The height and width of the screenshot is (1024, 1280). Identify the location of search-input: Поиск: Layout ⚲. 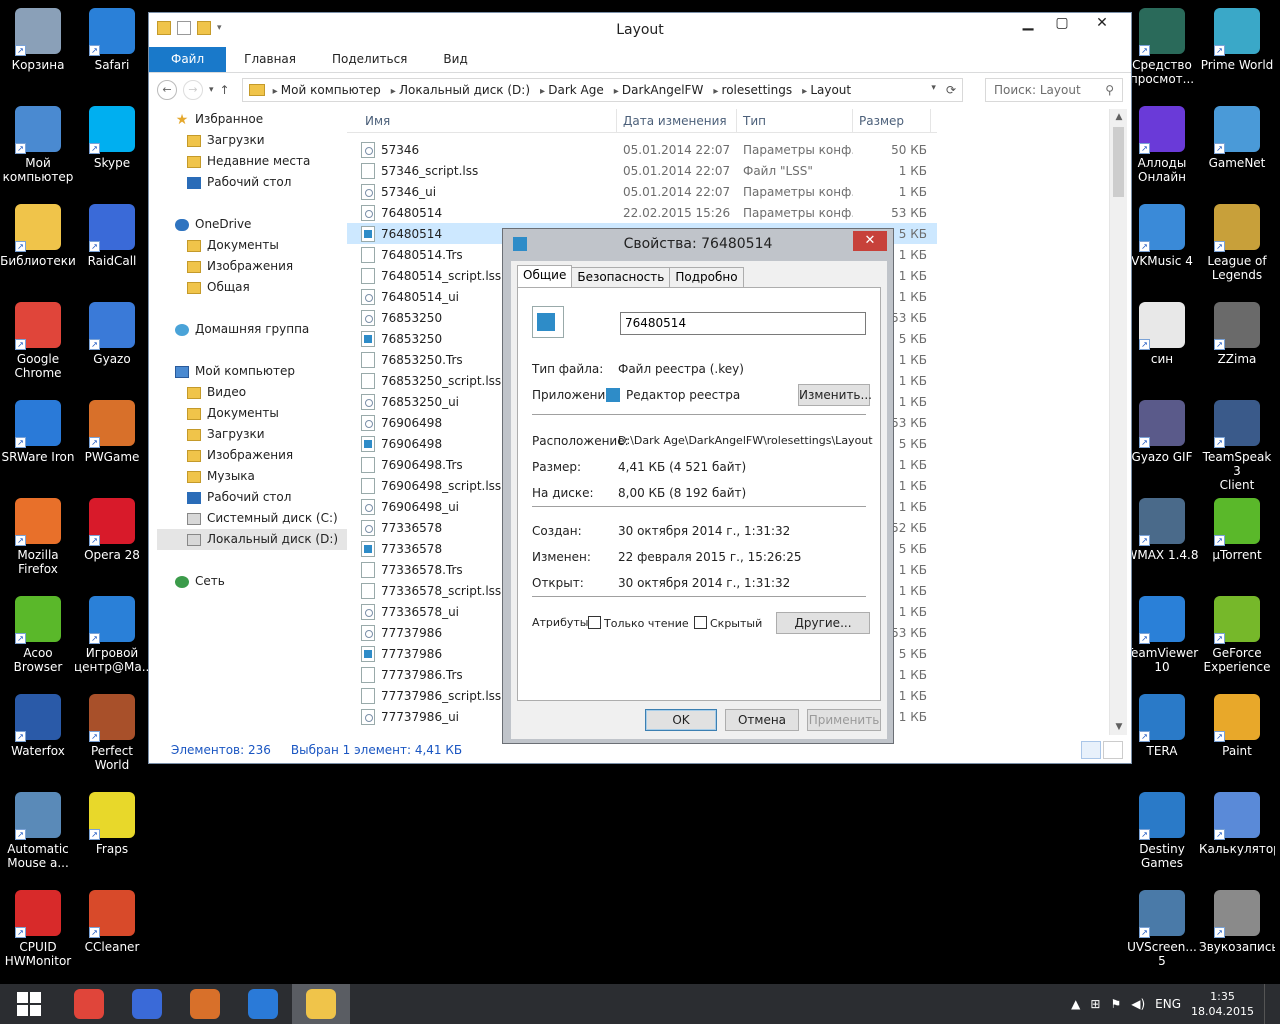
(1054, 90).